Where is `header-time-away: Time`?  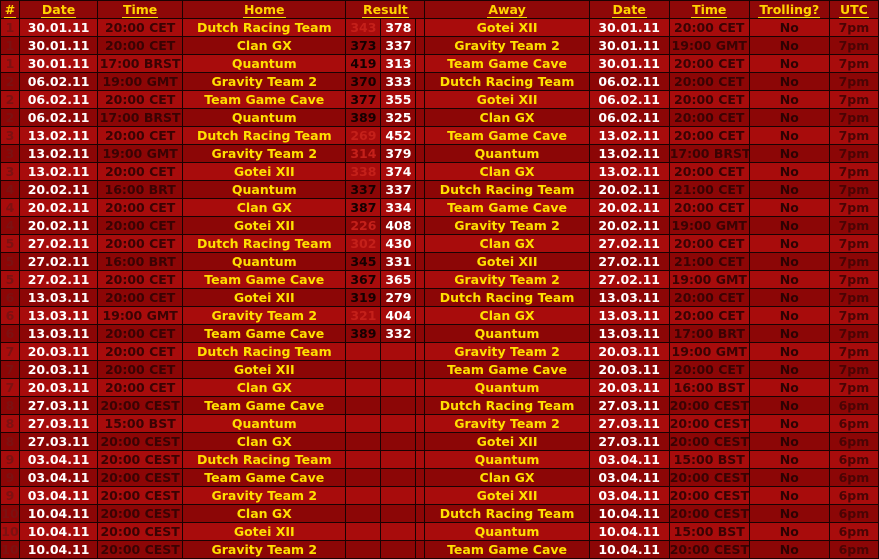
header-time-away: Time is located at coordinates (709, 9).